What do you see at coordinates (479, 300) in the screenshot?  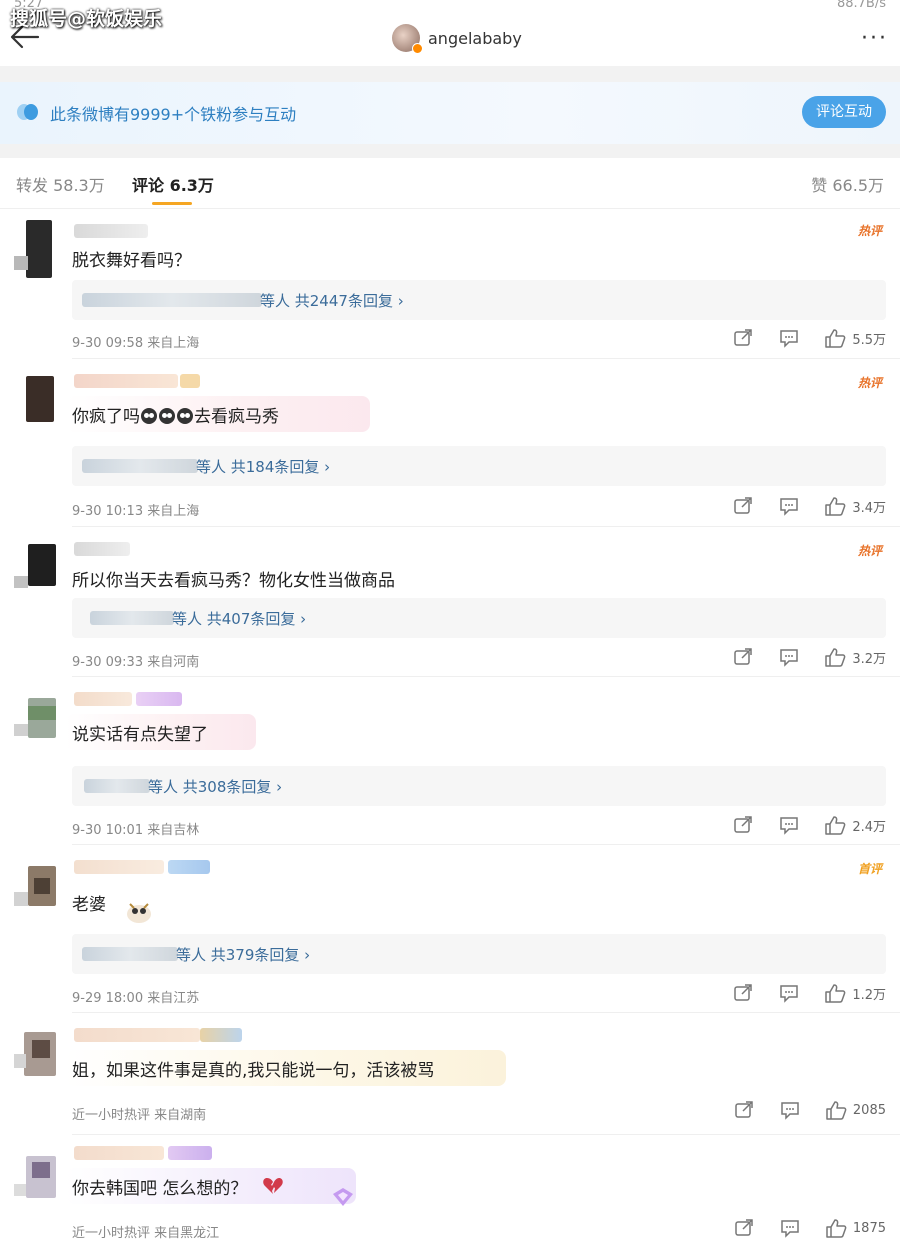 I see `reply-preview: 等人 共2447条回复 ›` at bounding box center [479, 300].